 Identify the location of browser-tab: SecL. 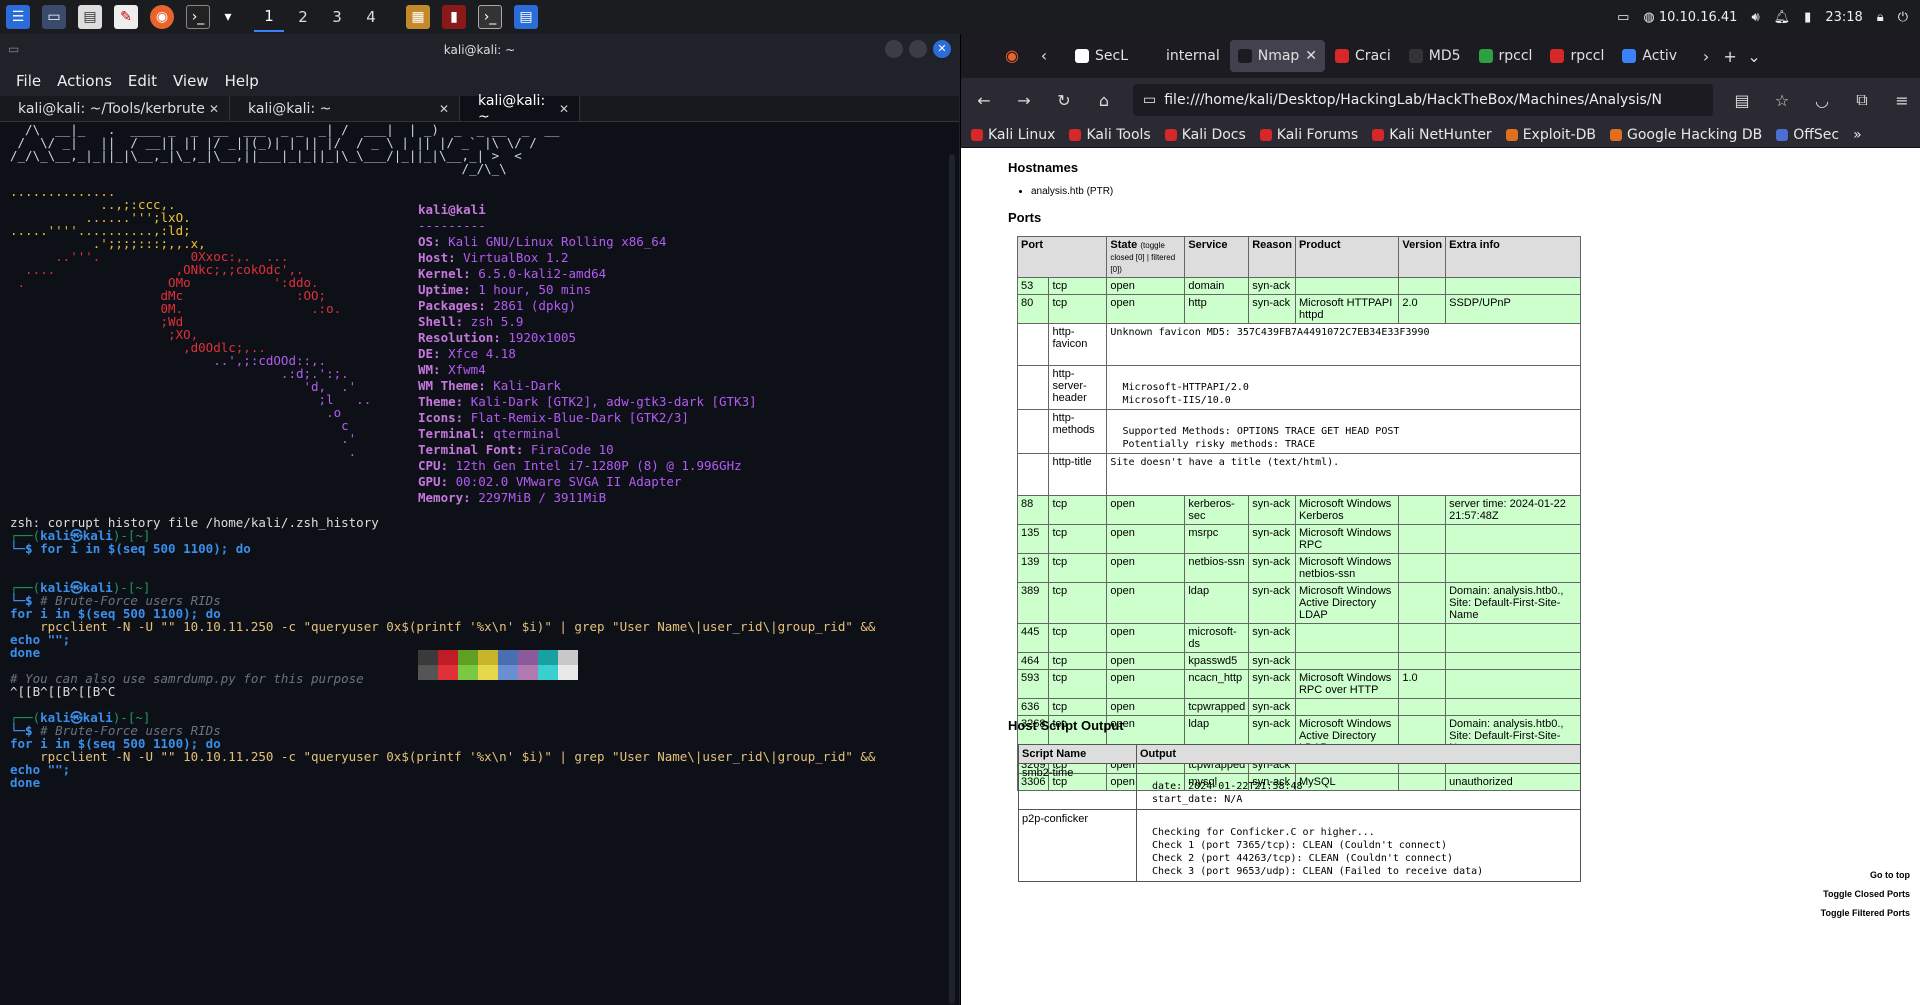
(1101, 56).